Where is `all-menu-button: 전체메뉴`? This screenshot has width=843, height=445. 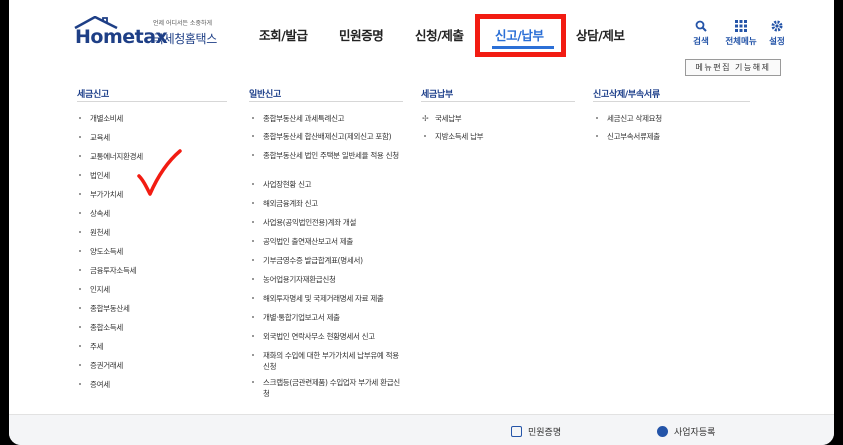 all-menu-button: 전체메뉴 is located at coordinates (741, 33).